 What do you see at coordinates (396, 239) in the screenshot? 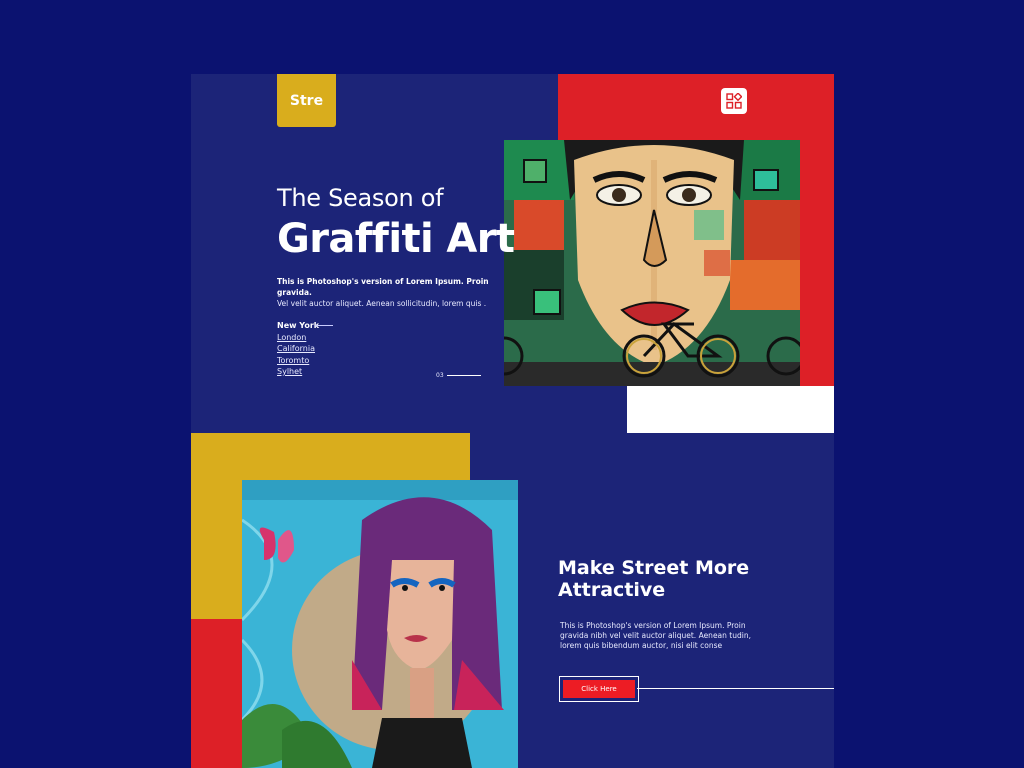
I see `hero-title: Graffiti Art` at bounding box center [396, 239].